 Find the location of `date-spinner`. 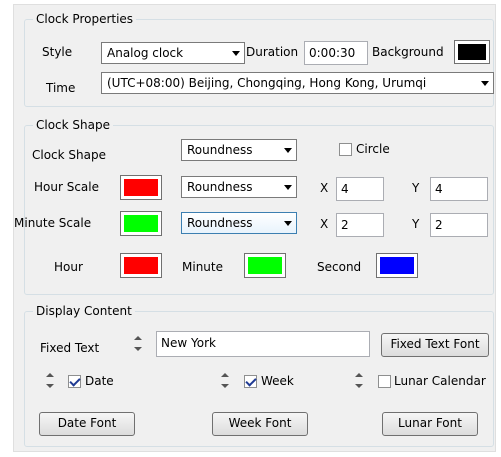

date-spinner is located at coordinates (50, 381).